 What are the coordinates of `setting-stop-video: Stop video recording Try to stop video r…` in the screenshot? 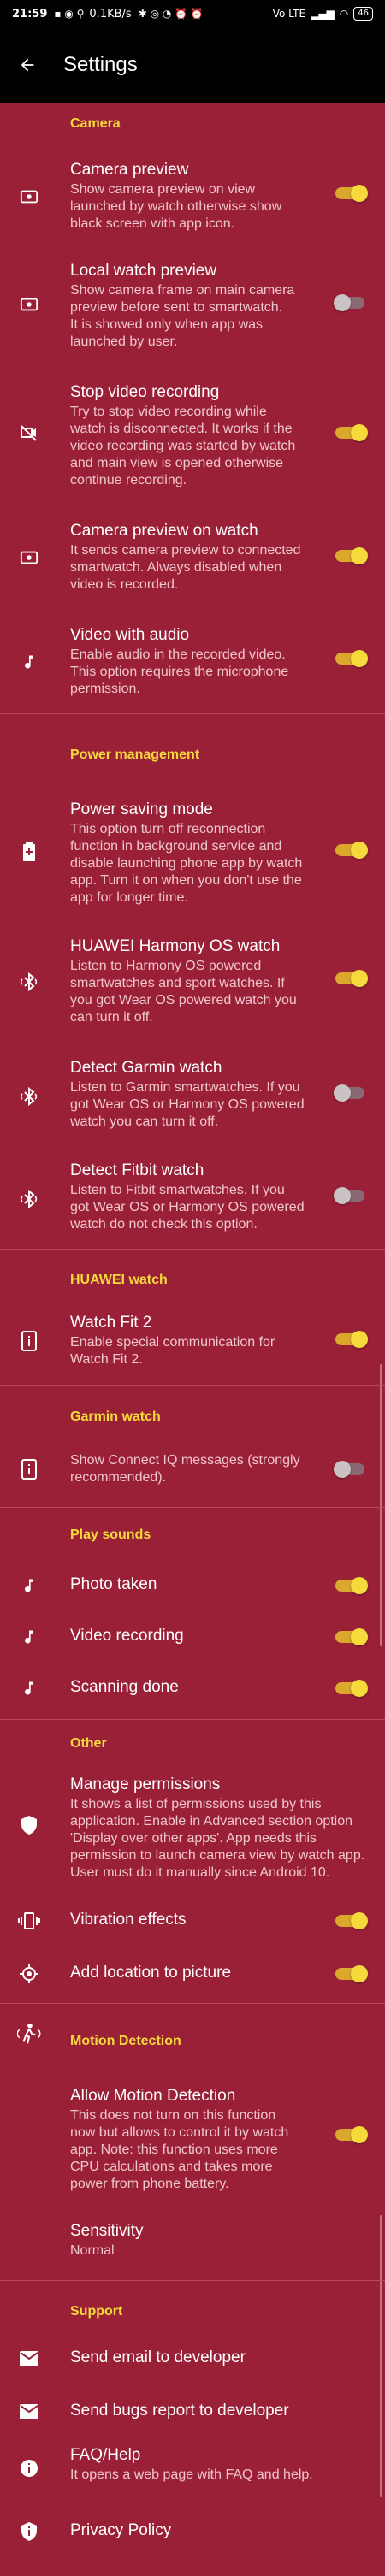 It's located at (192, 438).